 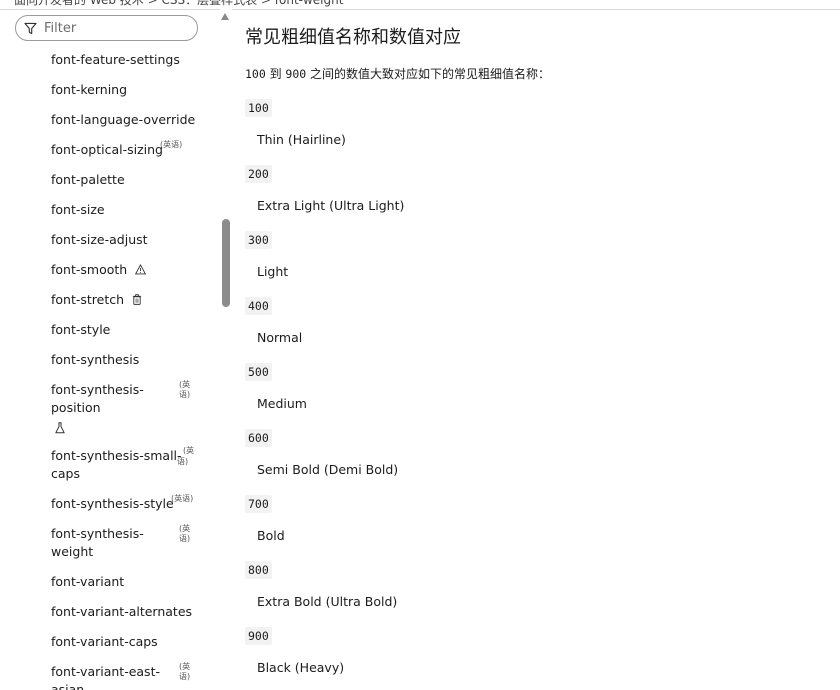 I want to click on sidebar-item-label-cont: position, so click(x=76, y=407).